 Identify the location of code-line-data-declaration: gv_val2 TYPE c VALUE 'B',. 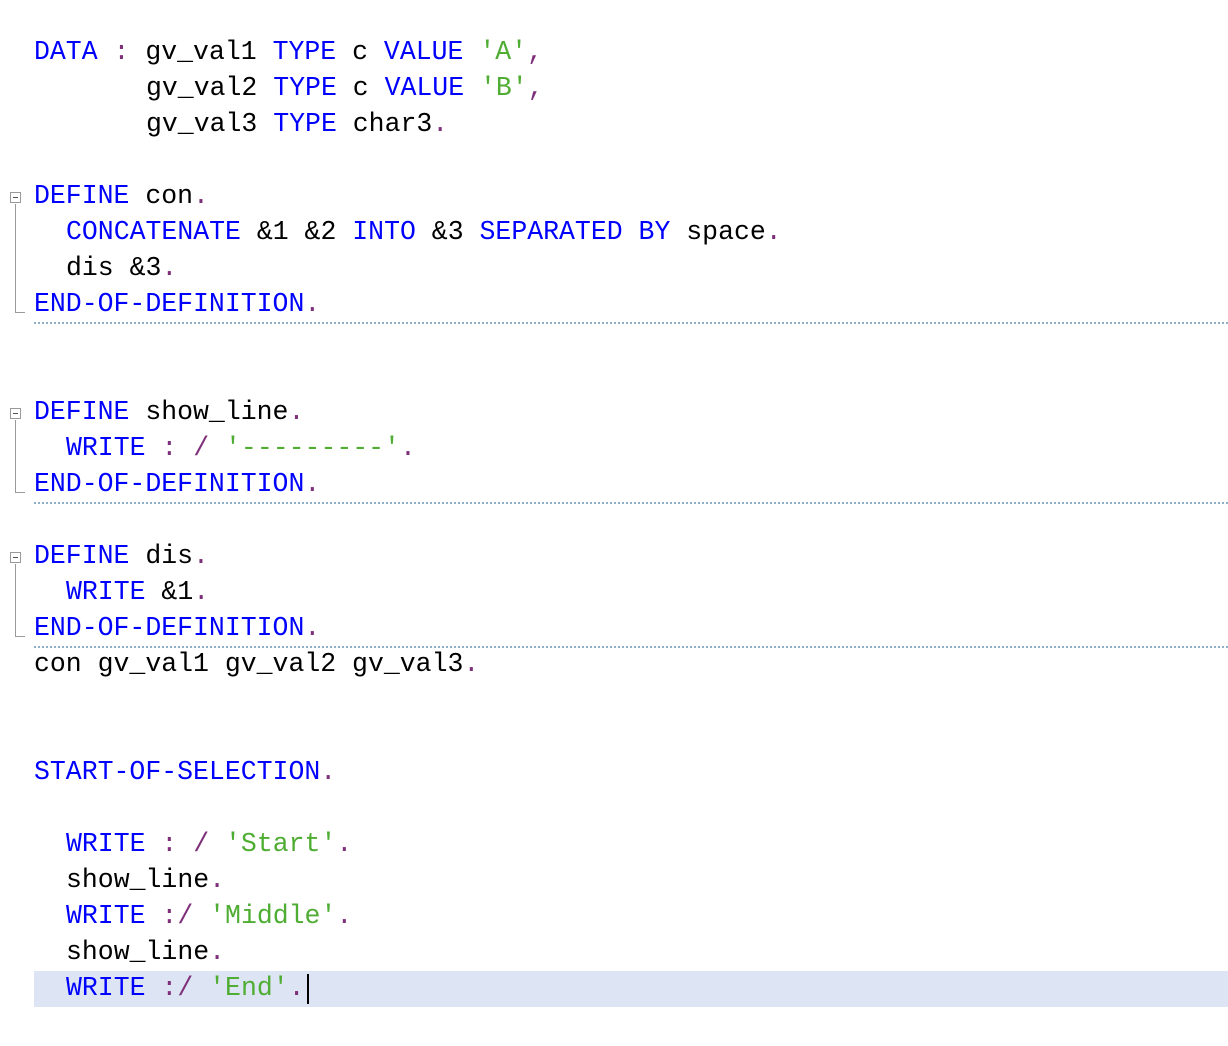
(614, 88).